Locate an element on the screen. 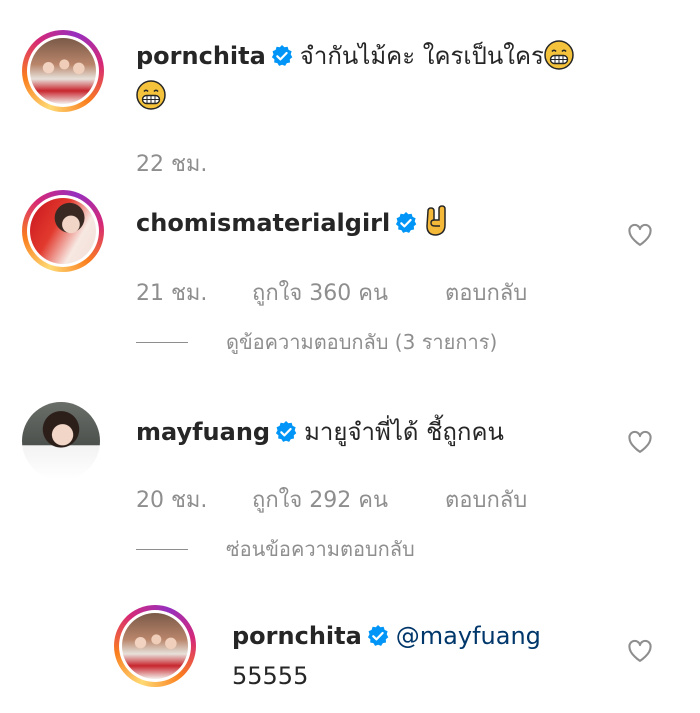 This screenshot has width=700, height=713. comment-3: mayfuang มายูจำพี่ได้ ชี้ถูกคน is located at coordinates (320, 432).